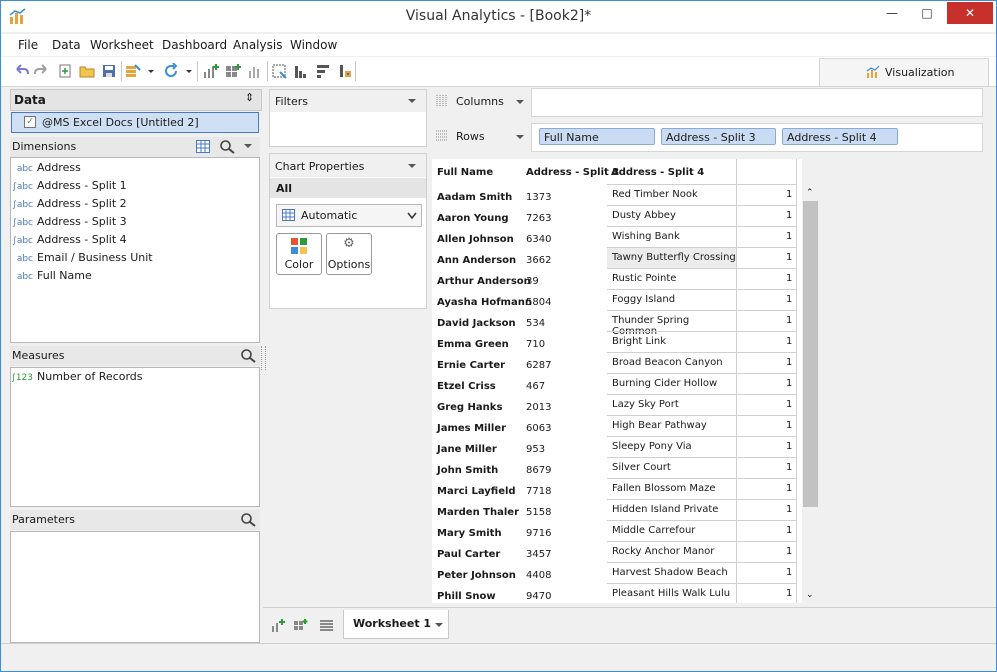 This screenshot has width=997, height=672. What do you see at coordinates (249, 97) in the screenshot?
I see `sort-toggle-icon: ⇕` at bounding box center [249, 97].